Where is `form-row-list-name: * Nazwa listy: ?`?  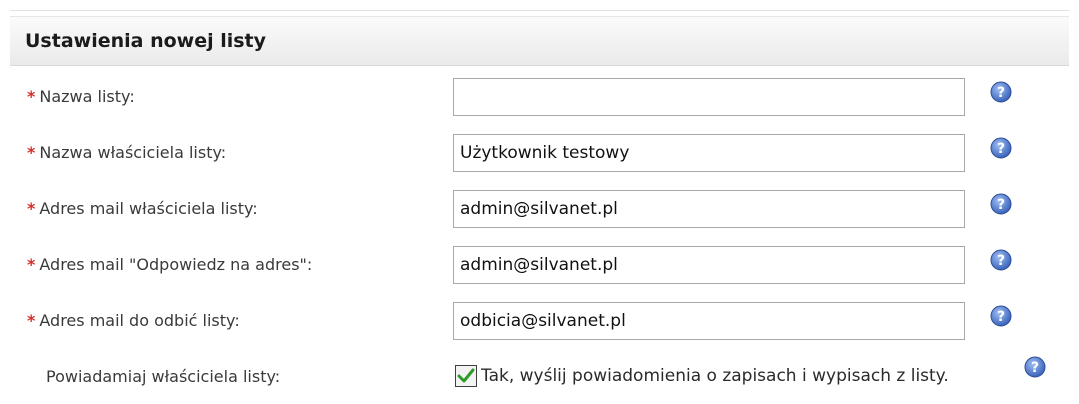
form-row-list-name: * Nazwa listy: ? is located at coordinates (539, 96).